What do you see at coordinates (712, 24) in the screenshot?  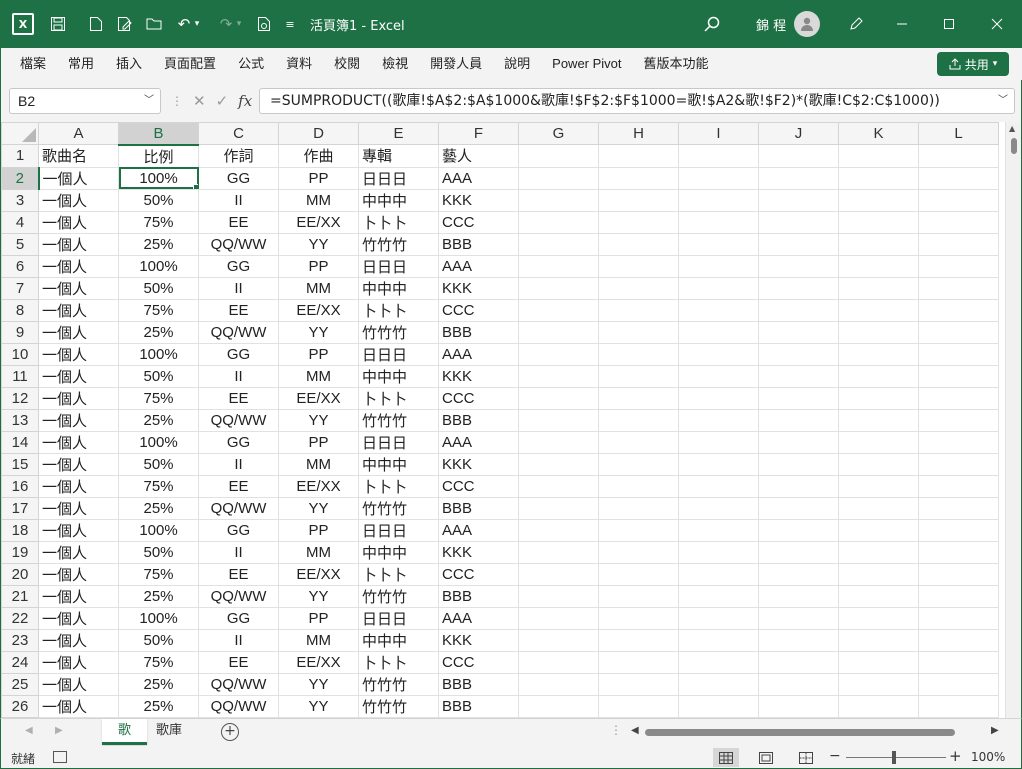 I see `search-icon` at bounding box center [712, 24].